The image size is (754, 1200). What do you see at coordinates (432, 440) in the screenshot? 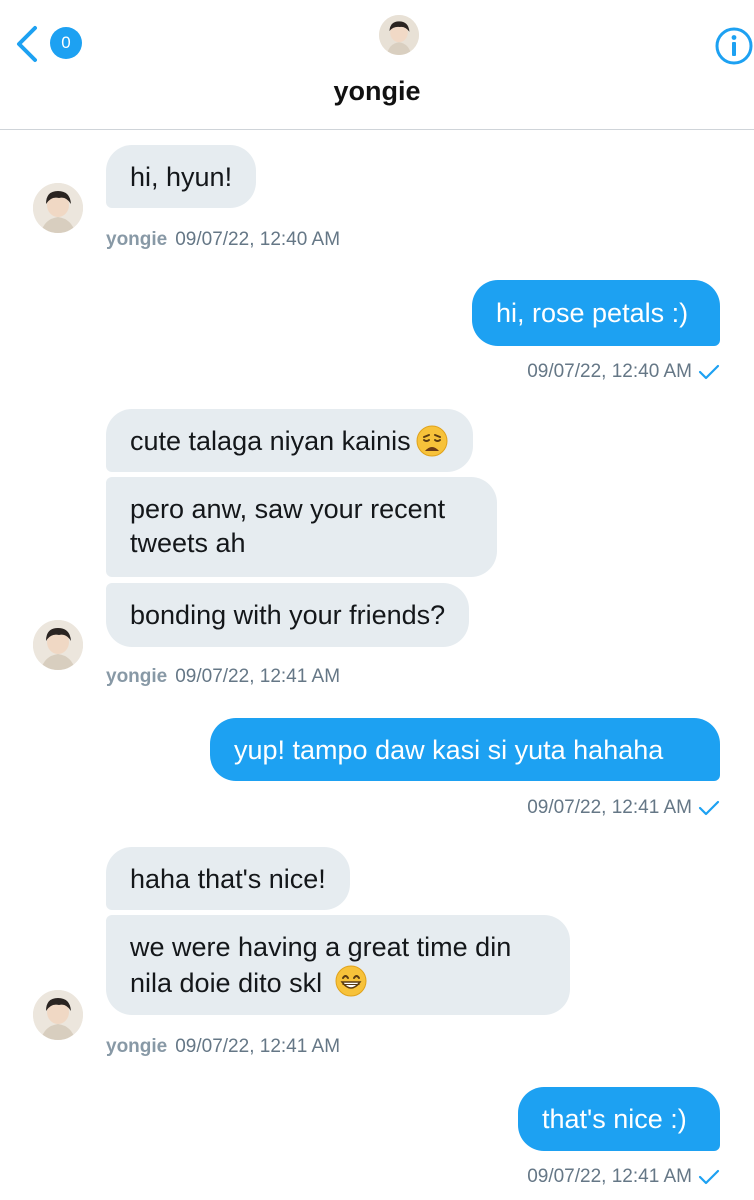
I see `weary-face-emoji` at bounding box center [432, 440].